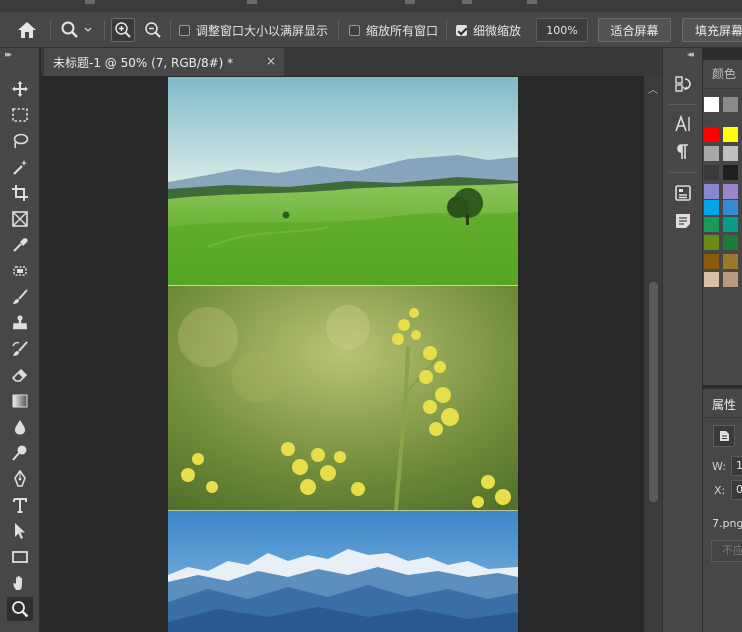 The width and height of the screenshot is (742, 632). Describe the element at coordinates (722, 509) in the screenshot. I see `properties-panel: 属性 W: 1 X: 0 7.png 不应` at that location.